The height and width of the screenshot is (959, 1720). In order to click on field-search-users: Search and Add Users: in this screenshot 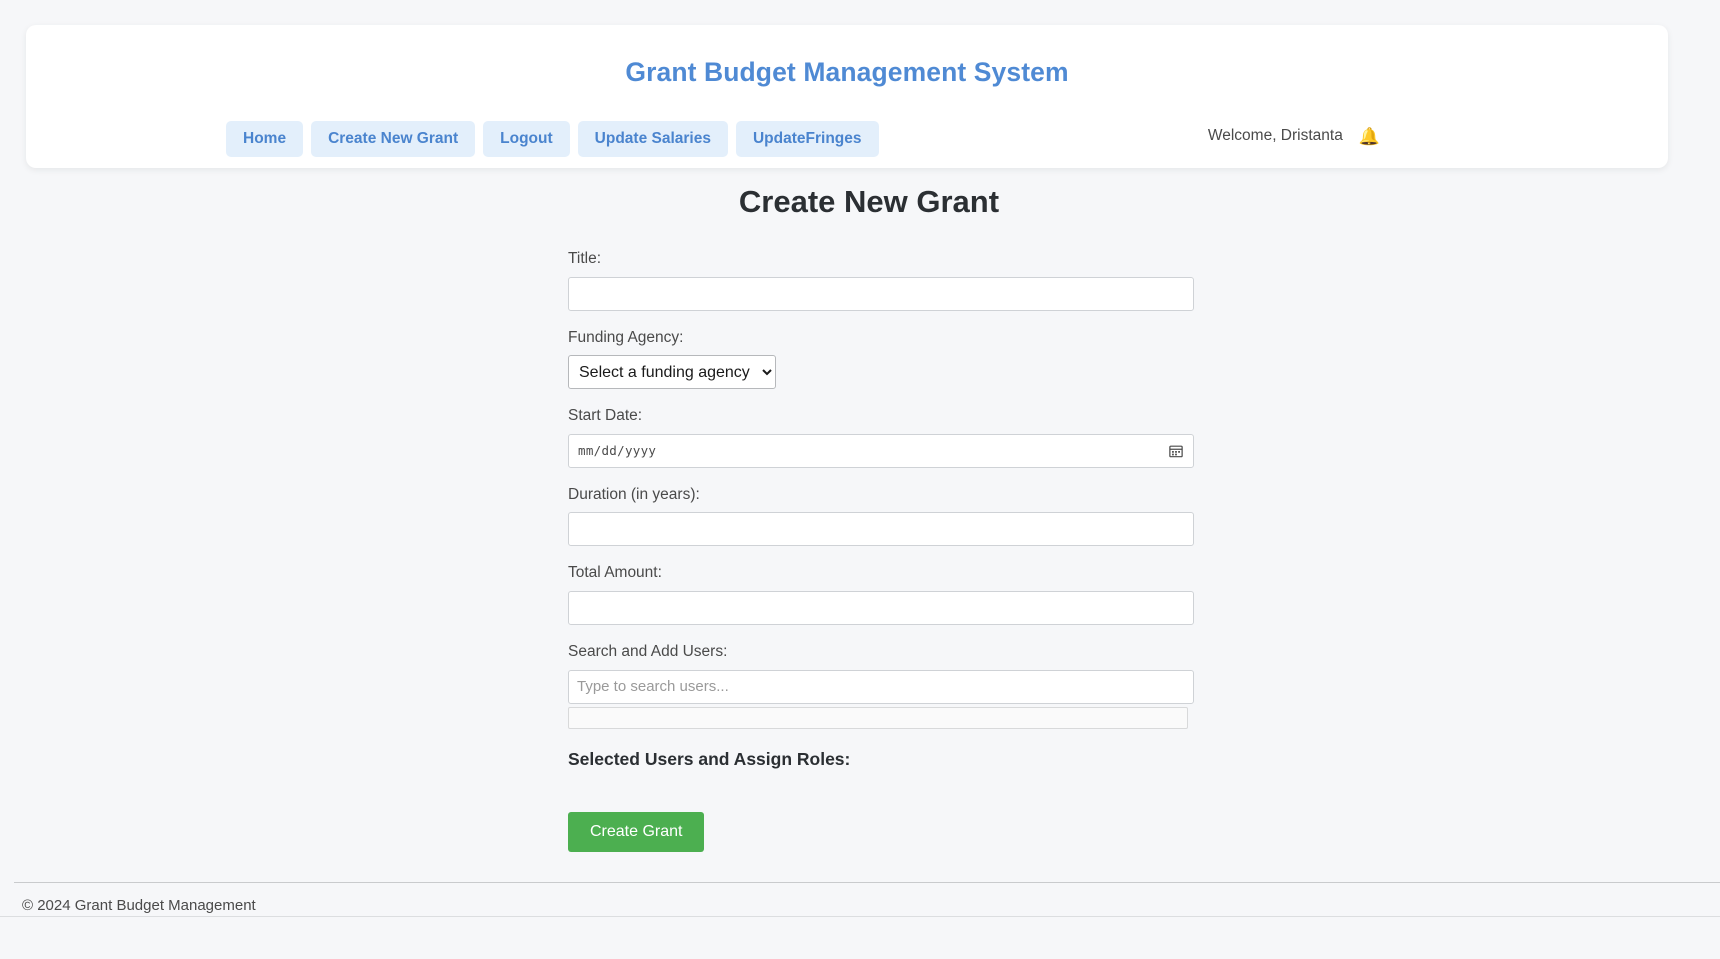, I will do `click(881, 686)`.